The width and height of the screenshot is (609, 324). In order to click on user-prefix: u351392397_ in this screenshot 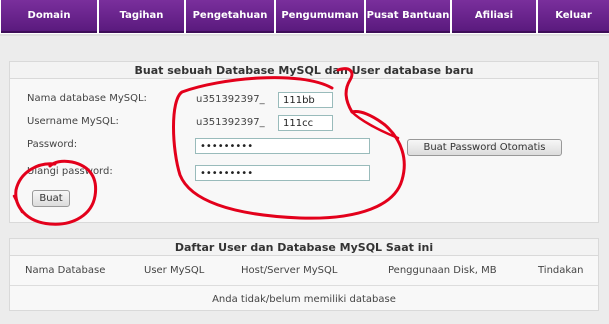, I will do `click(230, 122)`.